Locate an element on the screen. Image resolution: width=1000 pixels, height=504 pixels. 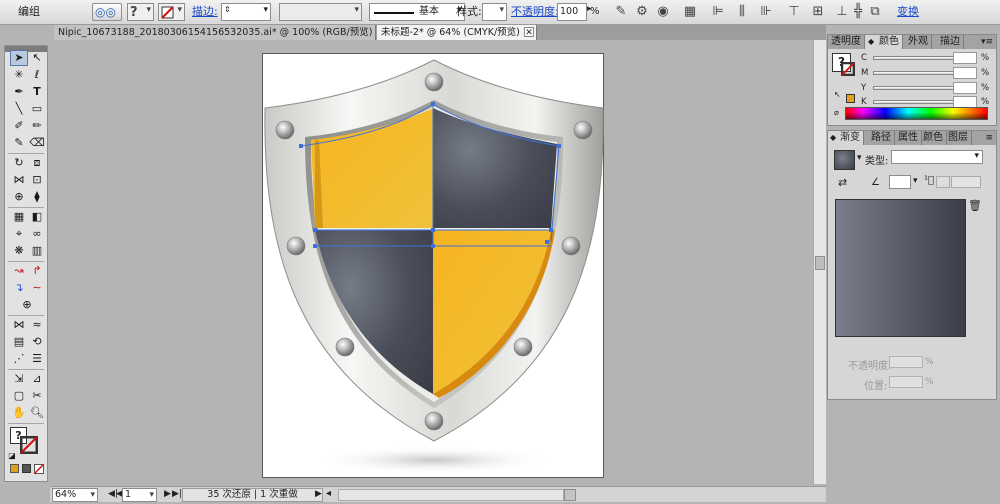
color-spectrum-bar is located at coordinates (916, 113).